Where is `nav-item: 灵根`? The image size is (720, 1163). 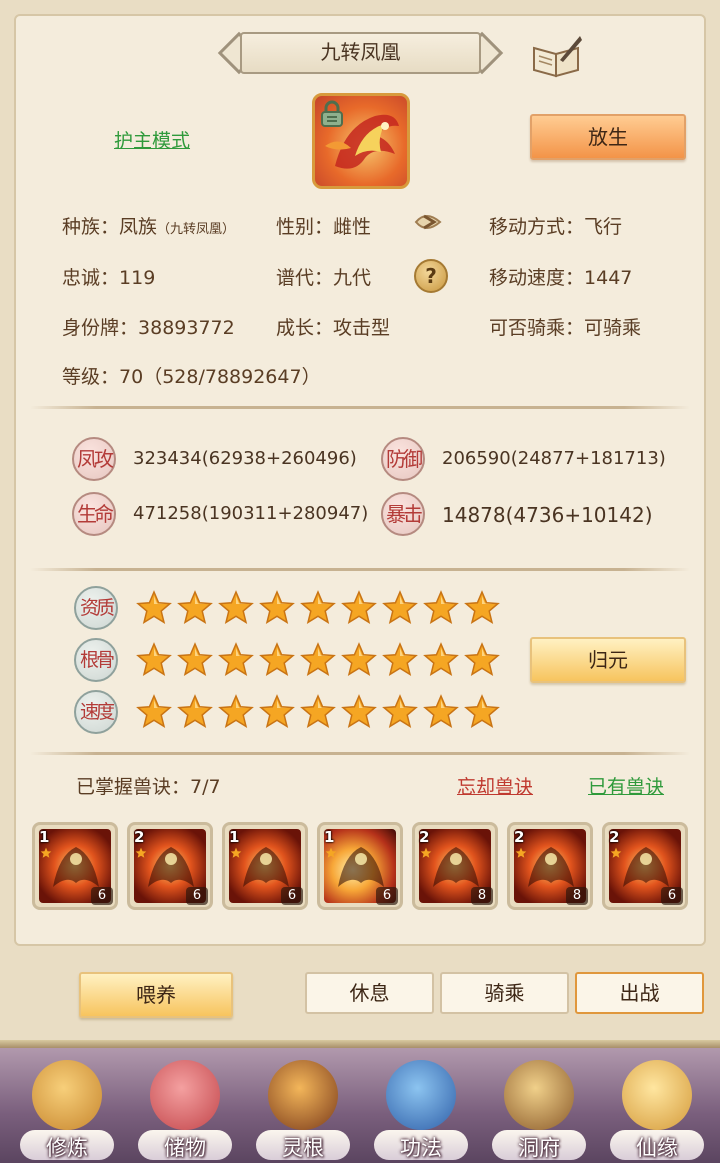 nav-item: 灵根 is located at coordinates (303, 1107).